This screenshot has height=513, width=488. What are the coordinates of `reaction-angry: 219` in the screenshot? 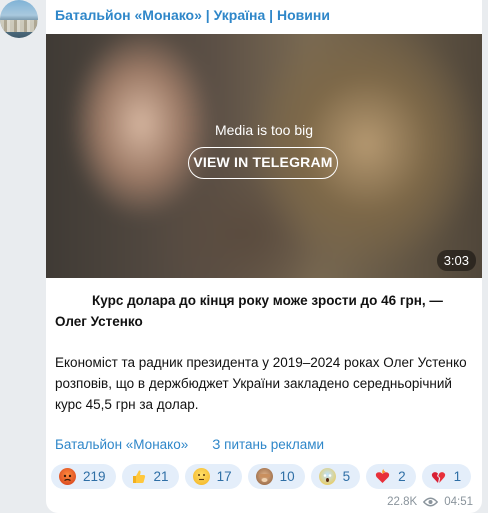 It's located at (83, 476).